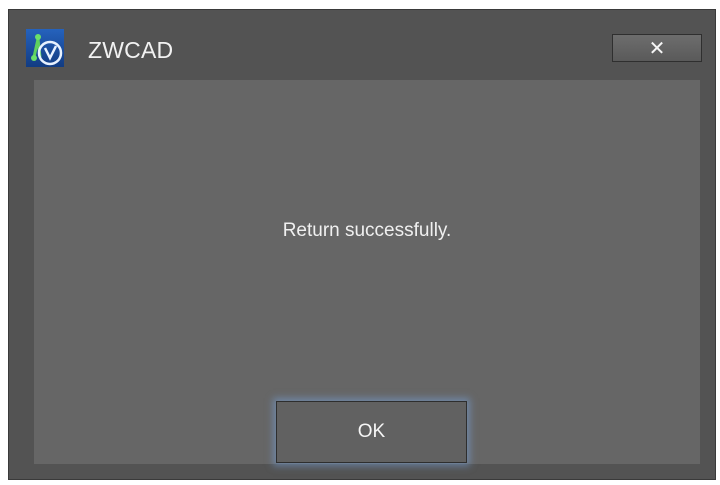  I want to click on message-text: Return successfully., so click(367, 230).